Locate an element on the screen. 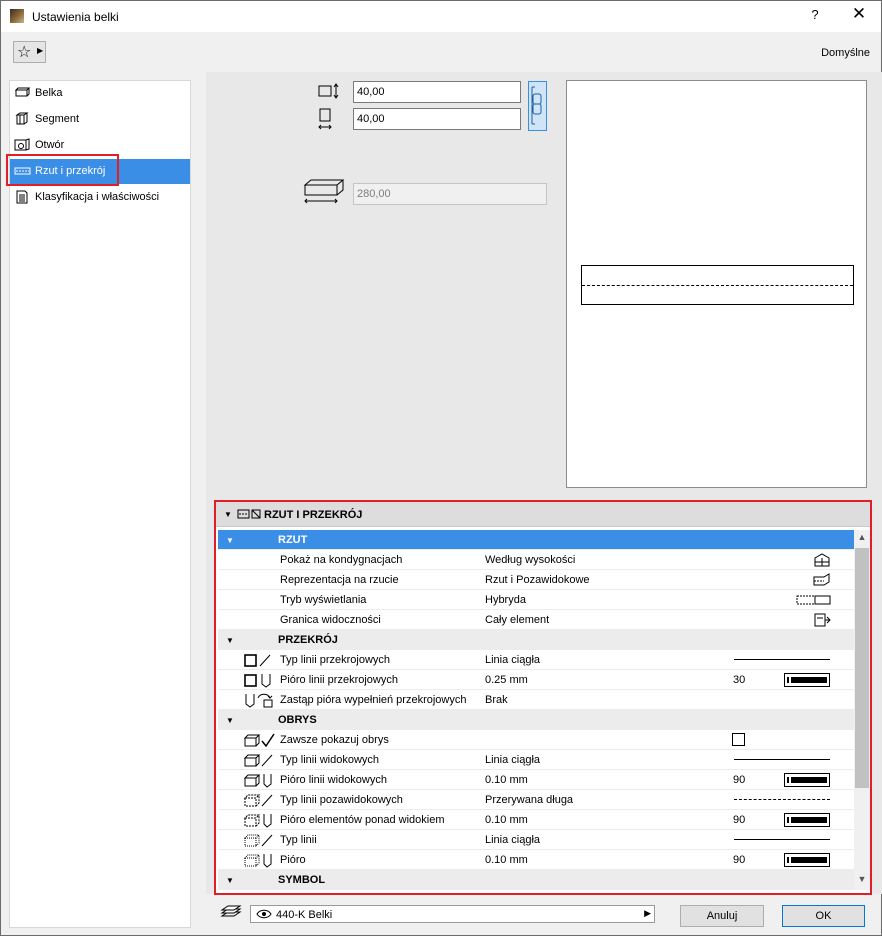  overhead-line-type-icon is located at coordinates (258, 800).